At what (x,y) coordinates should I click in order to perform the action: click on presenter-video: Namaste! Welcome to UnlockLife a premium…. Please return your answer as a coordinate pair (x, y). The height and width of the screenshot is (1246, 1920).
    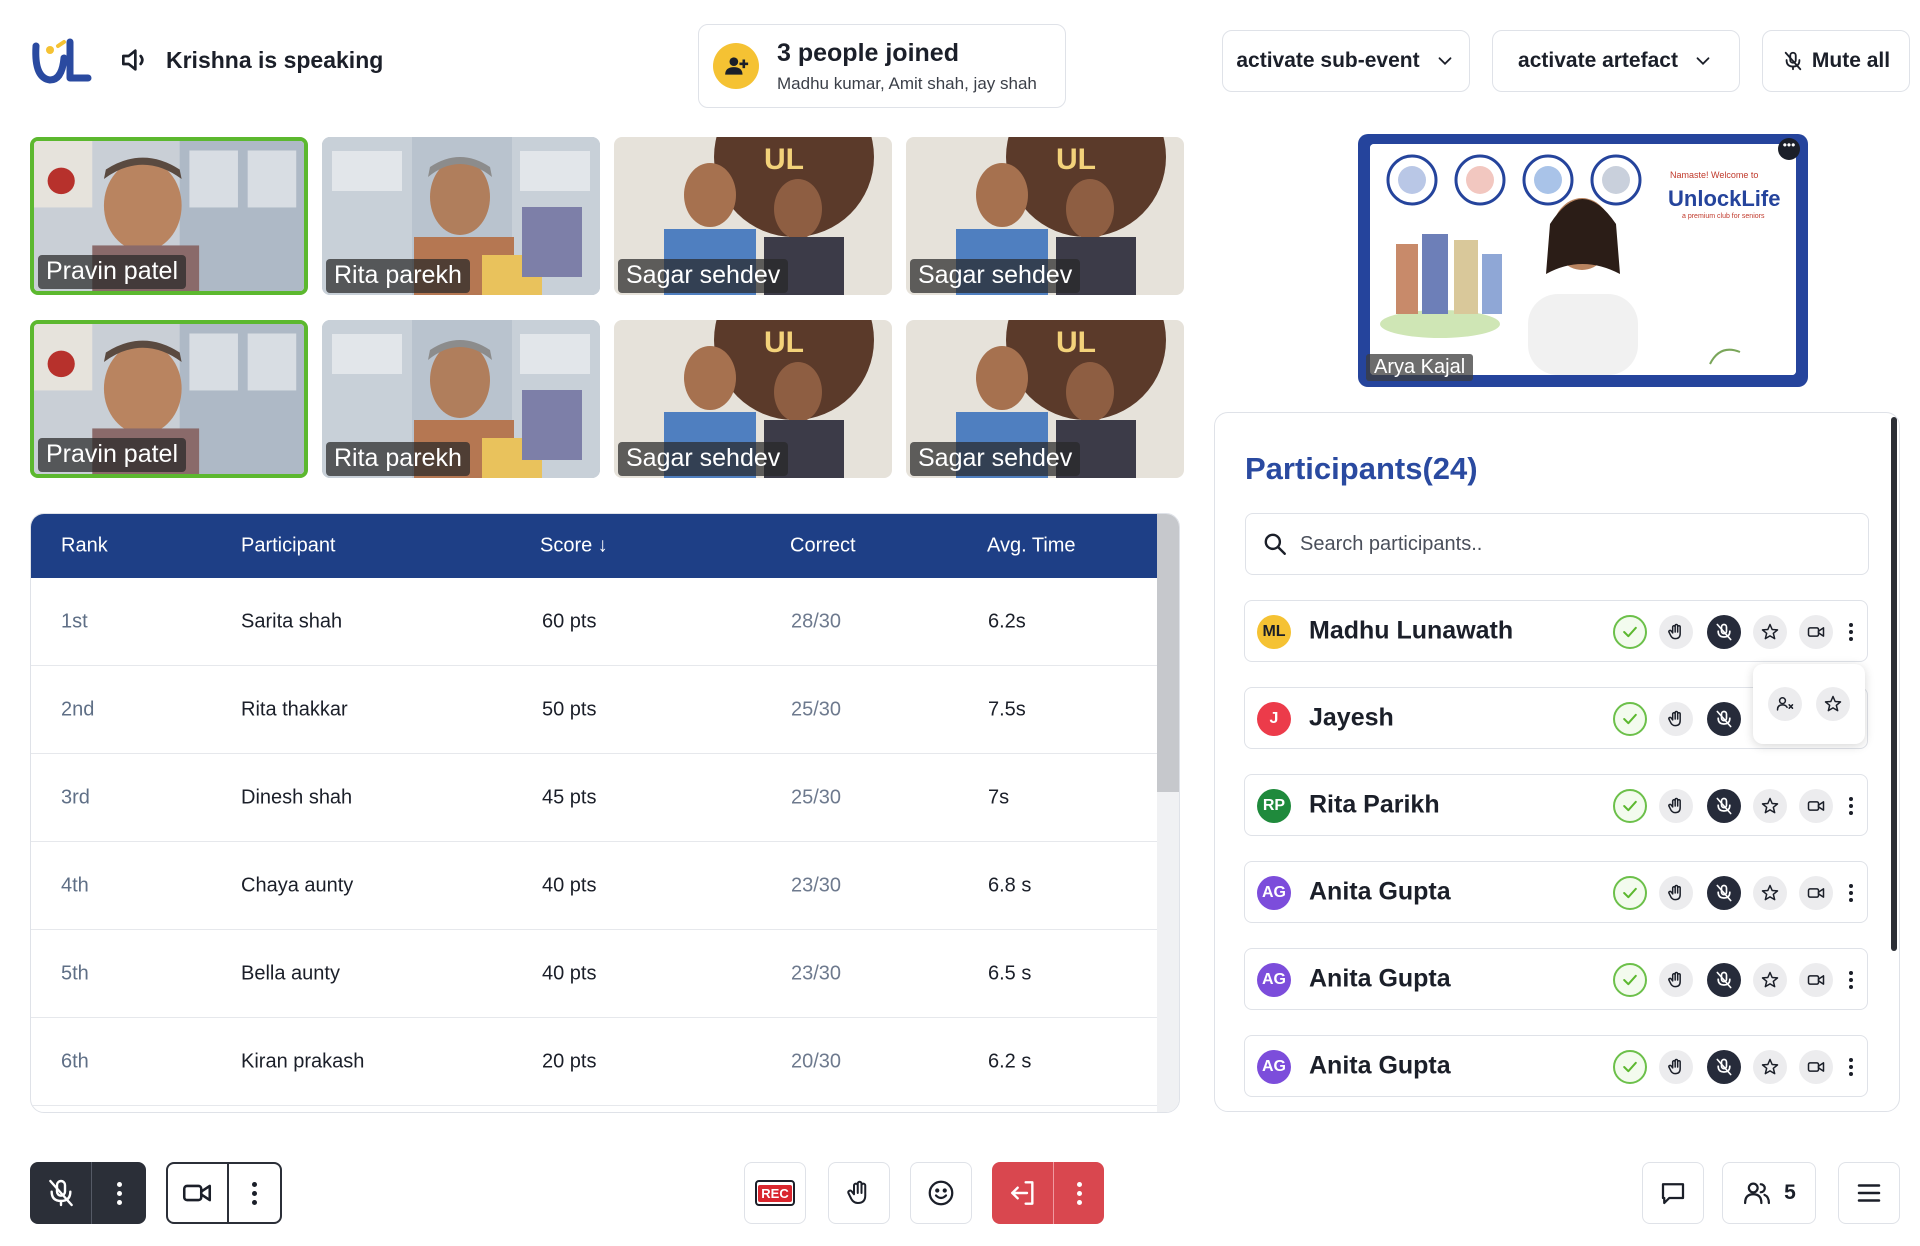
    Looking at the image, I should click on (1583, 260).